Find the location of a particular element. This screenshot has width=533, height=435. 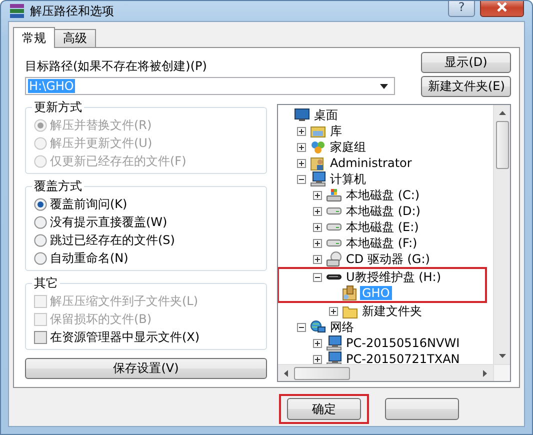

scroll-up-arrow-icon is located at coordinates (502, 113).